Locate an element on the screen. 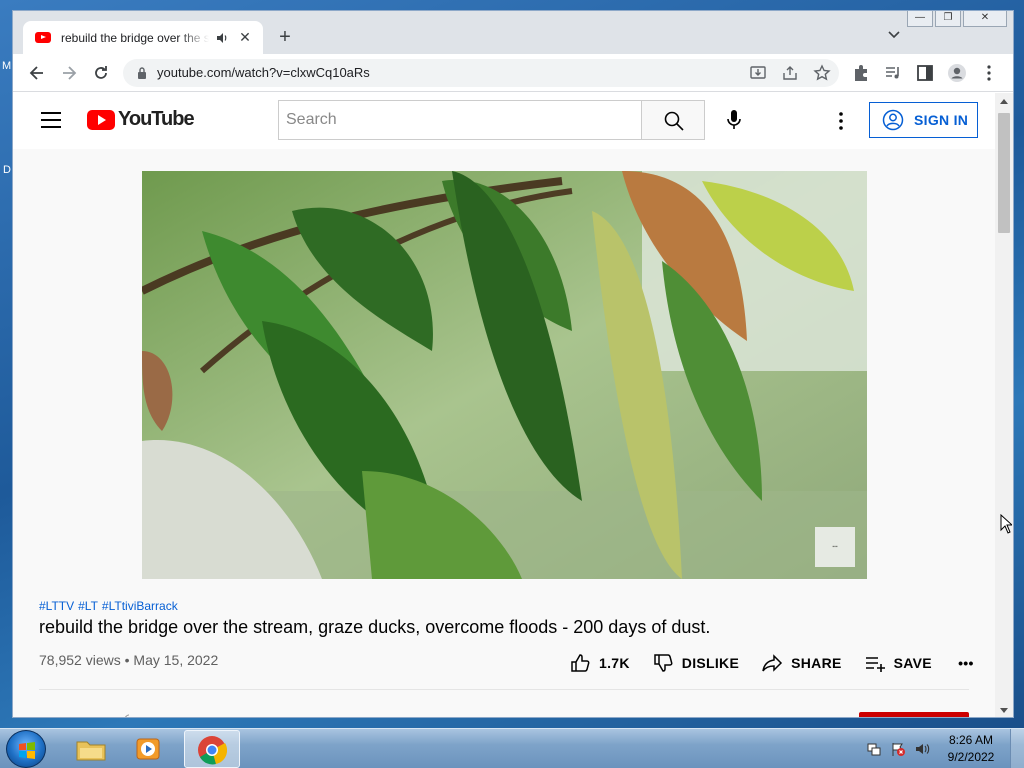 The image size is (1024, 768). dislike-button: DISLIKE is located at coordinates (695, 663).